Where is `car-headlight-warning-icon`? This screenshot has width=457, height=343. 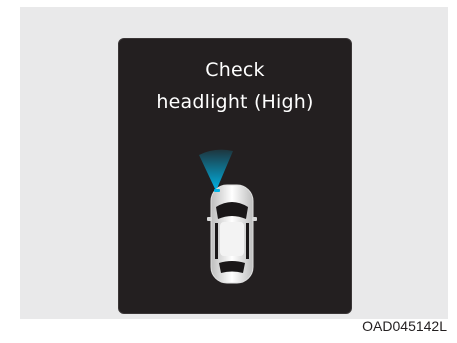 car-headlight-warning-icon is located at coordinates (228, 216).